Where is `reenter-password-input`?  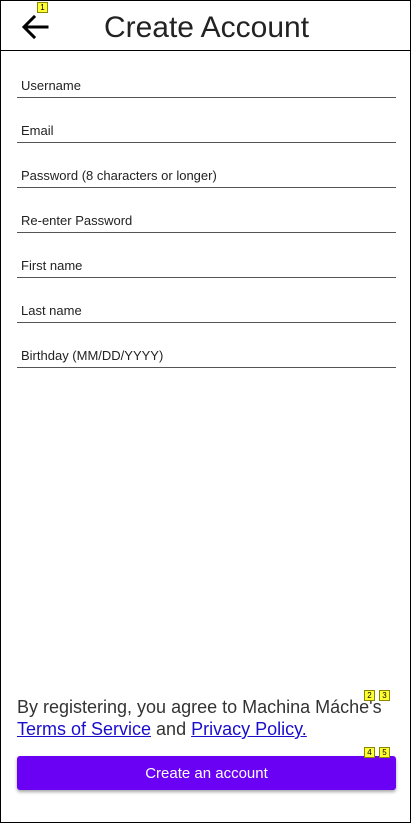
reenter-password-input is located at coordinates (206, 220).